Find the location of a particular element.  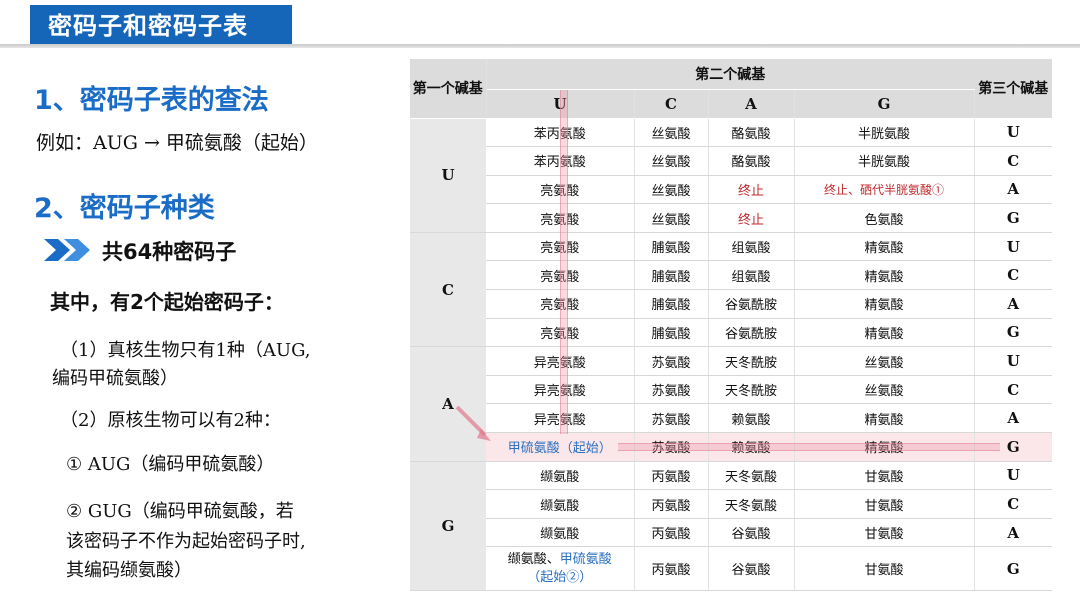

second-base-a: A is located at coordinates (751, 104).